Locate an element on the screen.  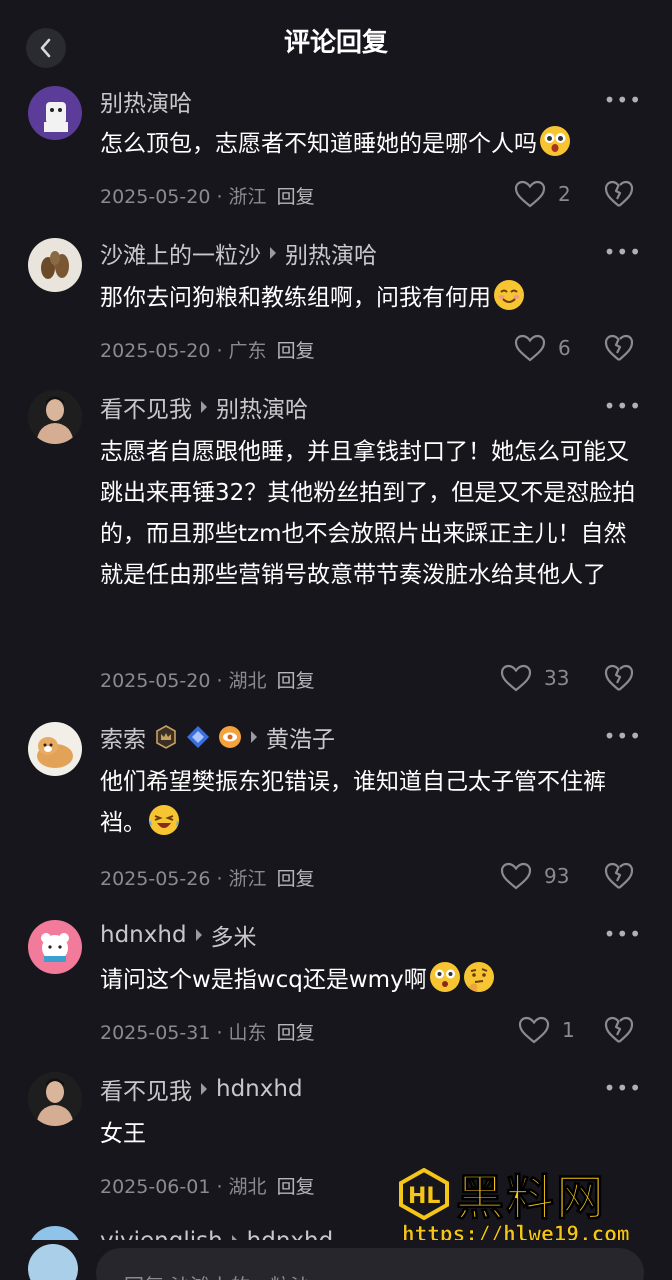
comment-meta: 2025-05-20 · 广东 回复 is located at coordinates (207, 351).